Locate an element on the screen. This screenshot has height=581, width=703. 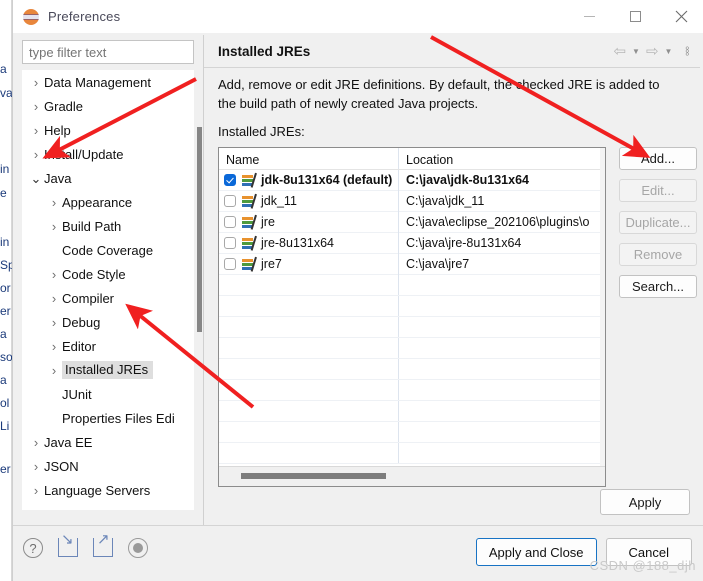
apply-button: Apply is located at coordinates (645, 502).